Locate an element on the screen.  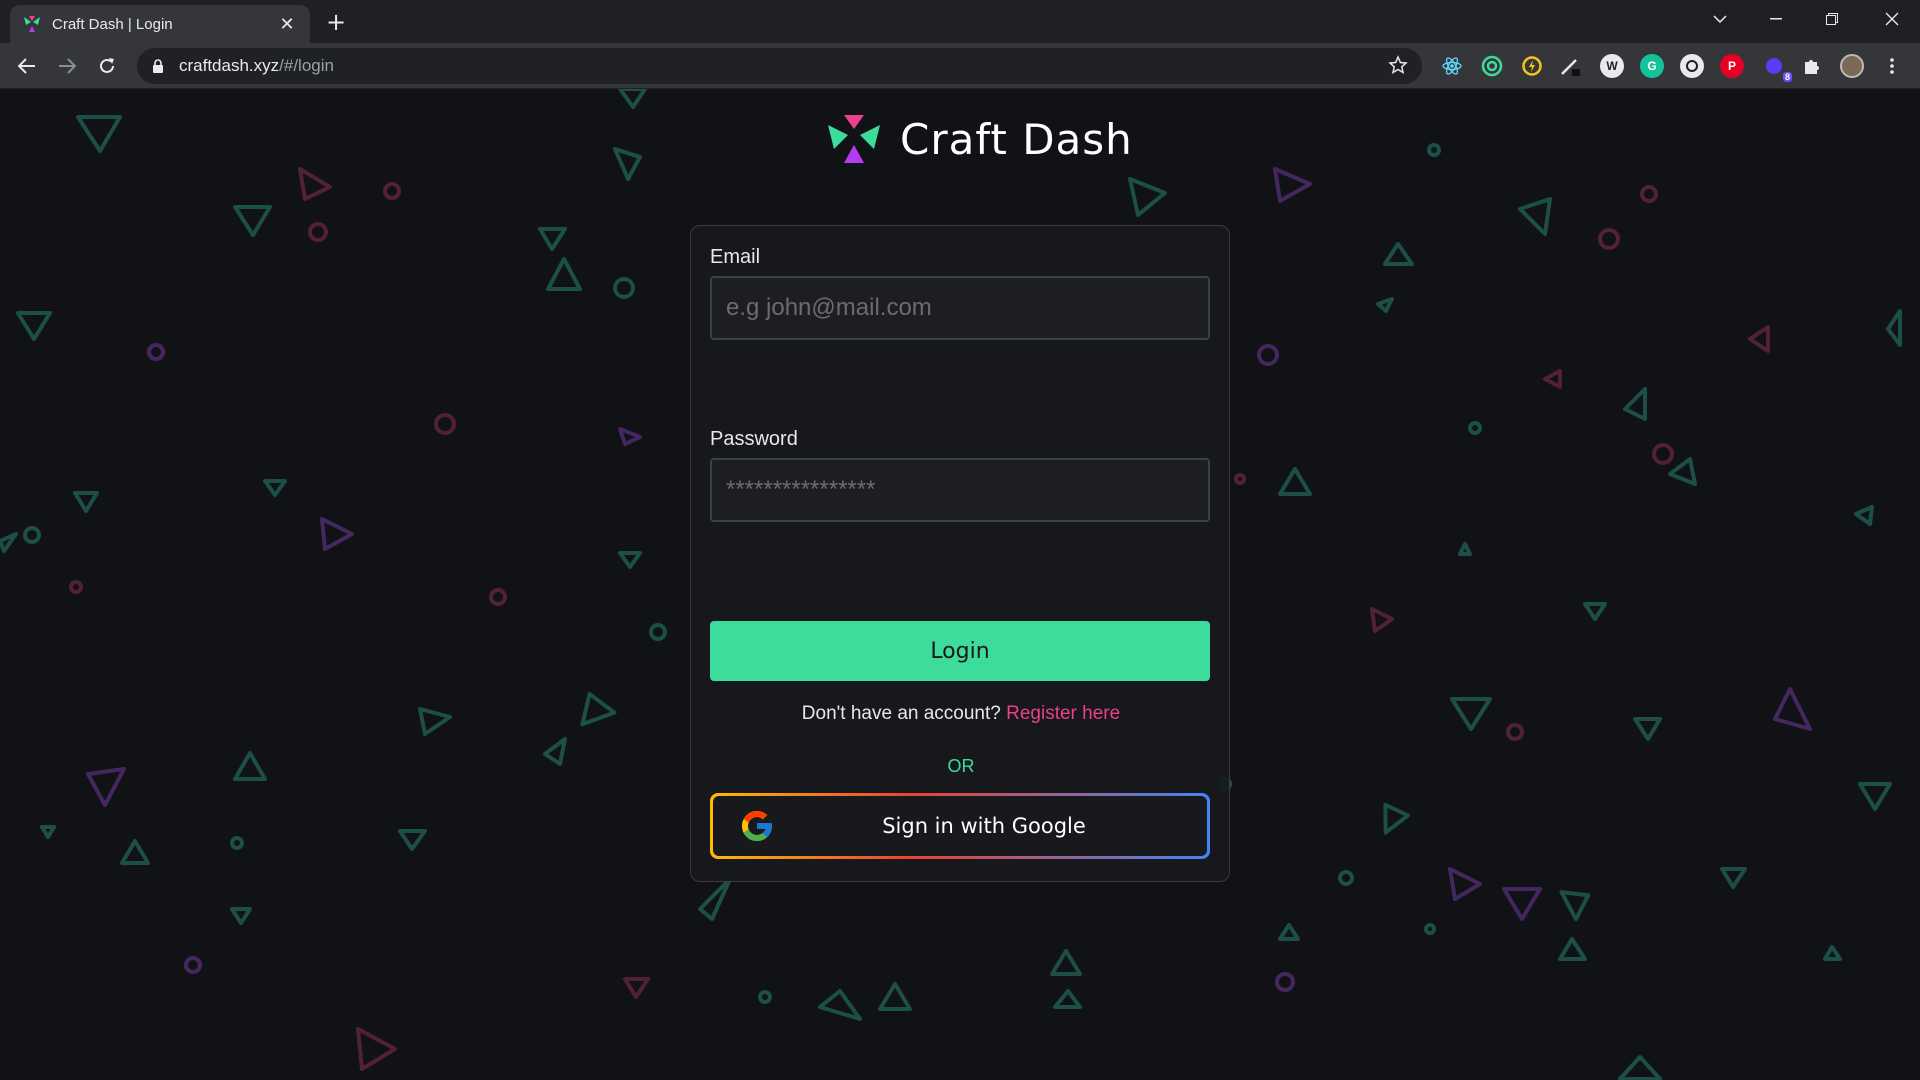
or-divider: OR is located at coordinates (961, 766).